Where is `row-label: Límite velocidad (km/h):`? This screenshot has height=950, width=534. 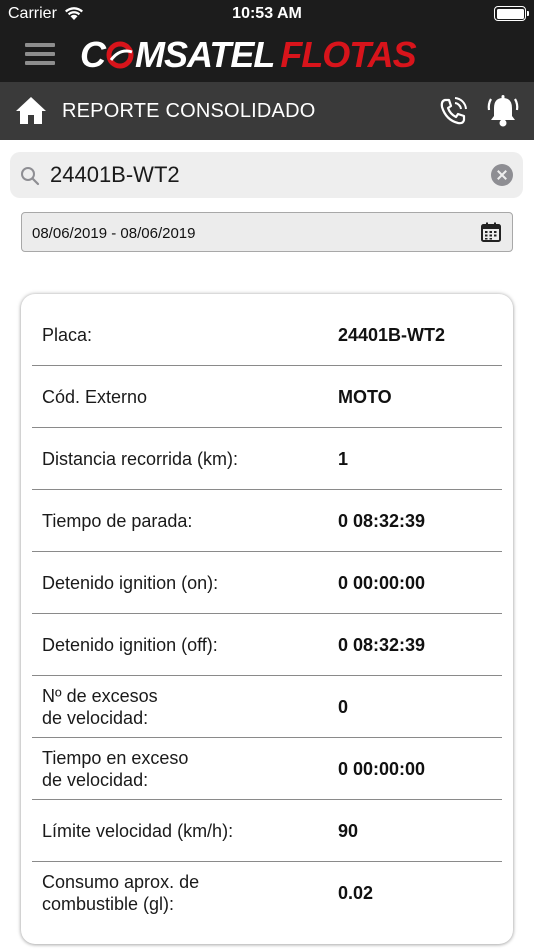
row-label: Límite velocidad (km/h): is located at coordinates (138, 831).